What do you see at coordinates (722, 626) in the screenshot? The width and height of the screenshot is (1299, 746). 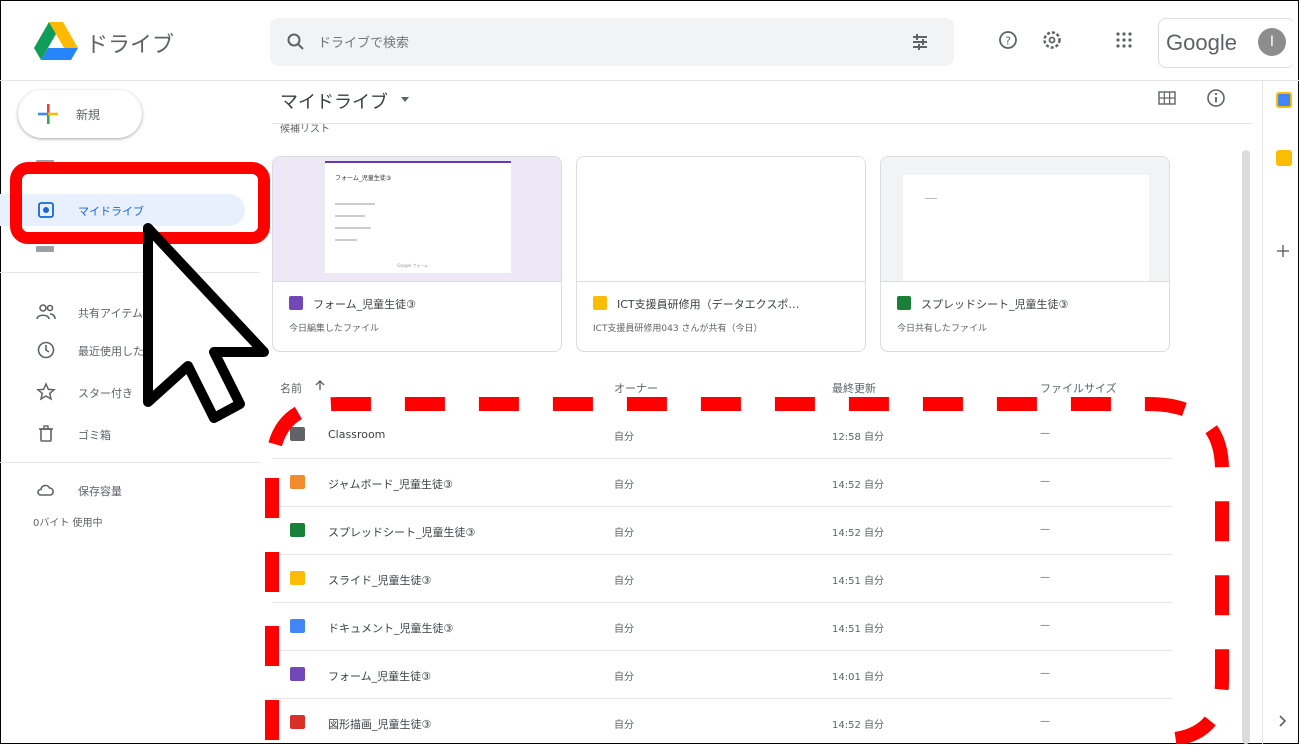 I see `table-row: ドキュメント_児童生徒③ 自分 14:51 自分 —` at bounding box center [722, 626].